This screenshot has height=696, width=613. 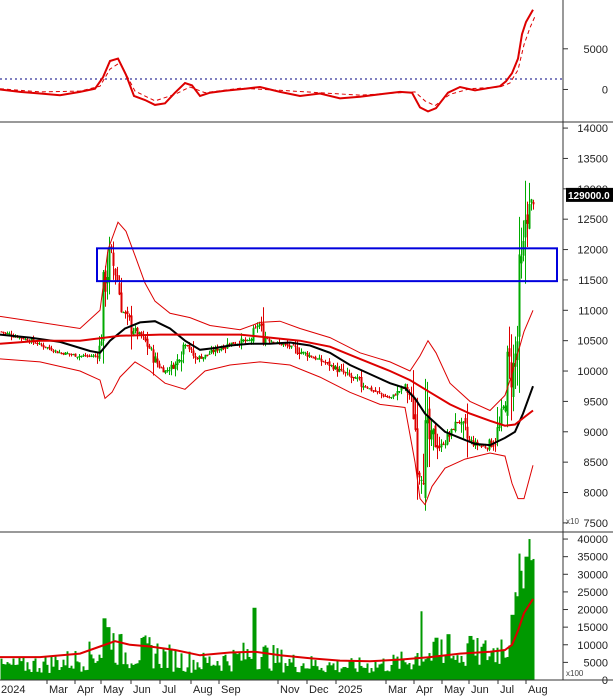 What do you see at coordinates (85, 690) in the screenshot?
I see `x-tick-label: Apr` at bounding box center [85, 690].